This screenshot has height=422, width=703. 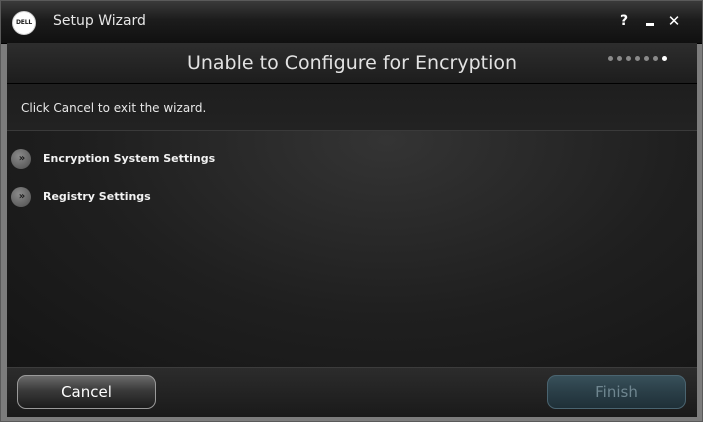 I want to click on instruction-text: Click Cancel to exit the wizard., so click(x=114, y=108).